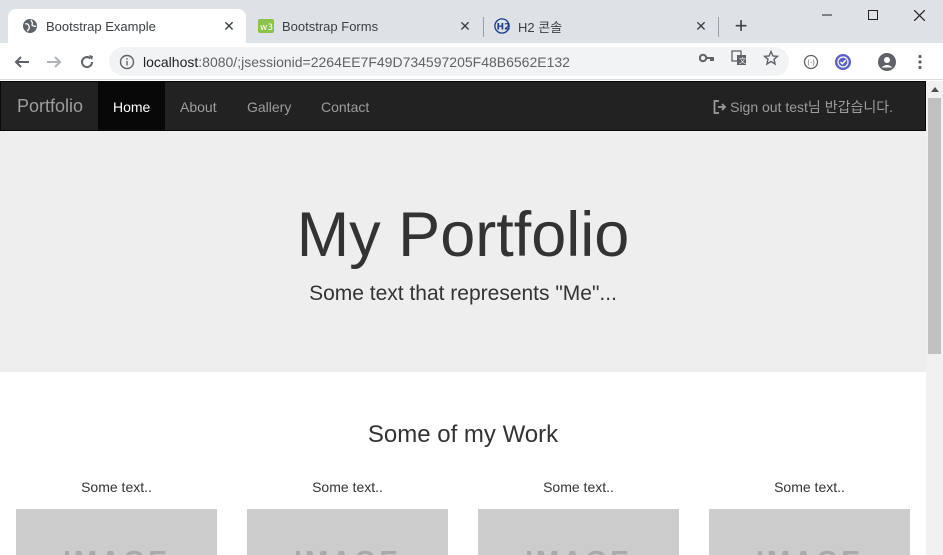 This screenshot has width=943, height=555. I want to click on scrollbar-thumb, so click(934, 226).